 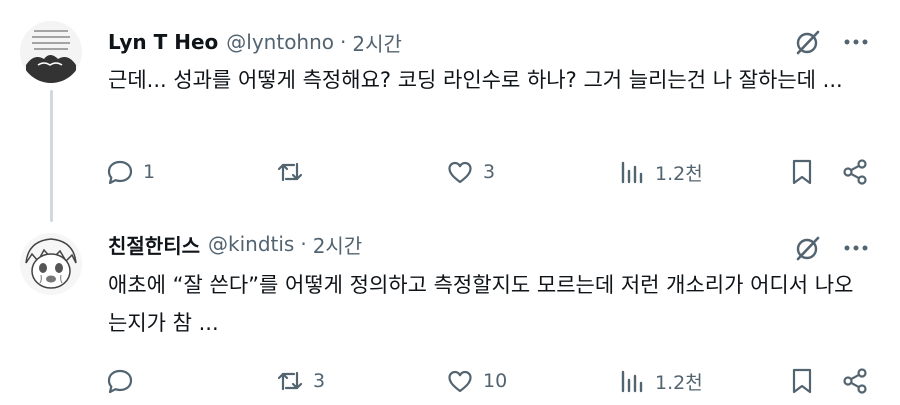 What do you see at coordinates (163, 42) in the screenshot?
I see `display-name: Lyn T Heo` at bounding box center [163, 42].